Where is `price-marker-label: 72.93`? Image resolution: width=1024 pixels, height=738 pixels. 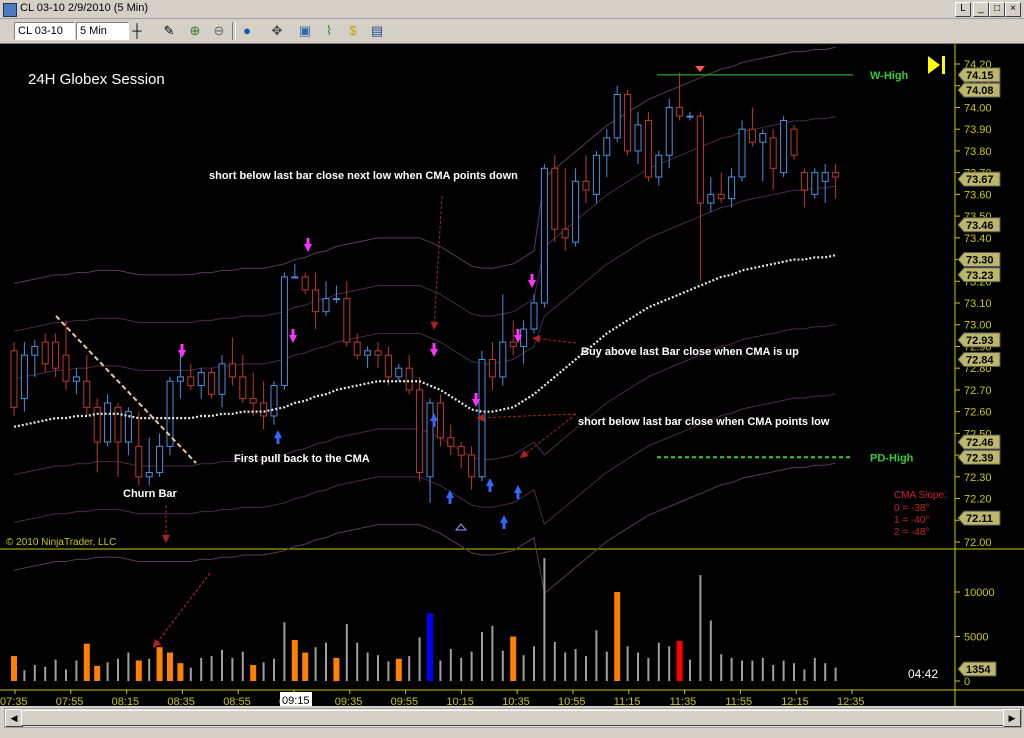
price-marker-label: 72.93 is located at coordinates (980, 341).